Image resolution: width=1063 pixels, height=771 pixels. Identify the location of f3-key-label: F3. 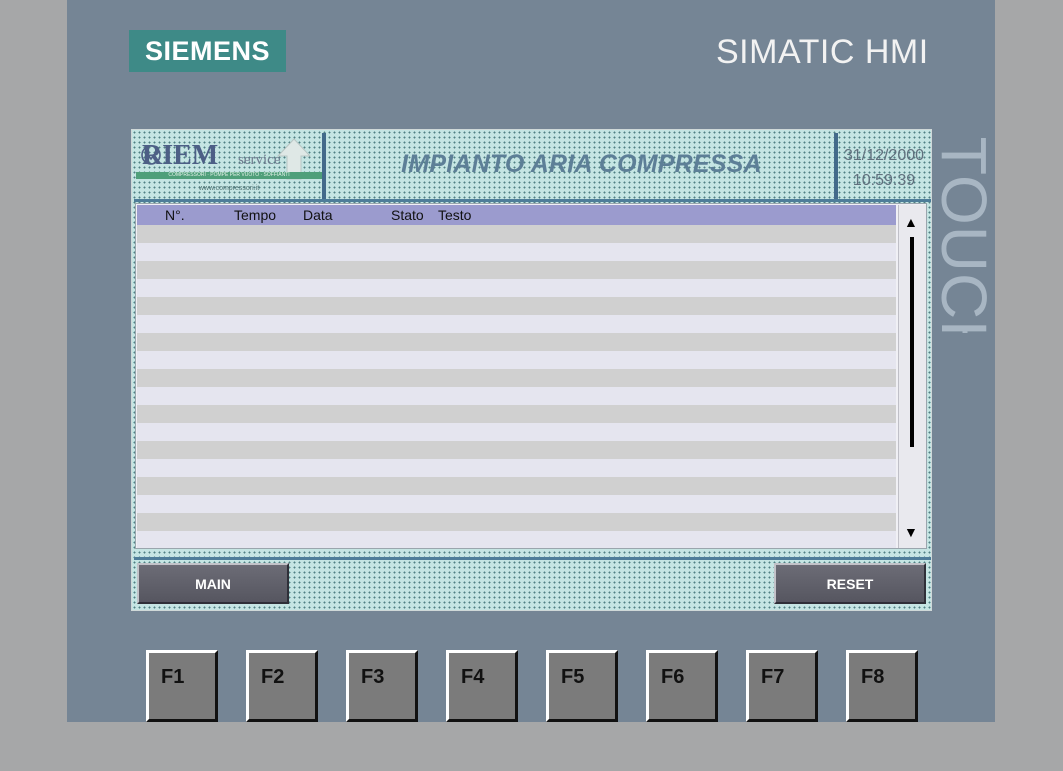
(373, 677).